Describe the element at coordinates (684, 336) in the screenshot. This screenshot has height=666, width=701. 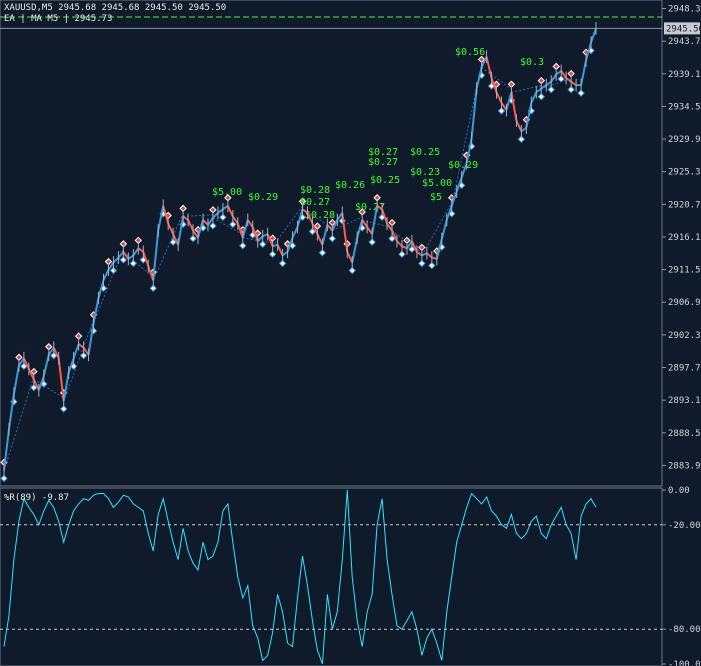
I see `price-tick-label: 2902.30` at that location.